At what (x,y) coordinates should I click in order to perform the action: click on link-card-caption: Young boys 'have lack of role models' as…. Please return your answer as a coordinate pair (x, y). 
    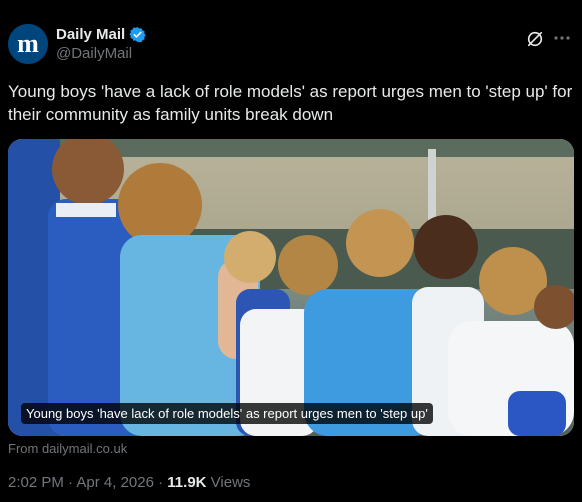
    Looking at the image, I should click on (227, 413).